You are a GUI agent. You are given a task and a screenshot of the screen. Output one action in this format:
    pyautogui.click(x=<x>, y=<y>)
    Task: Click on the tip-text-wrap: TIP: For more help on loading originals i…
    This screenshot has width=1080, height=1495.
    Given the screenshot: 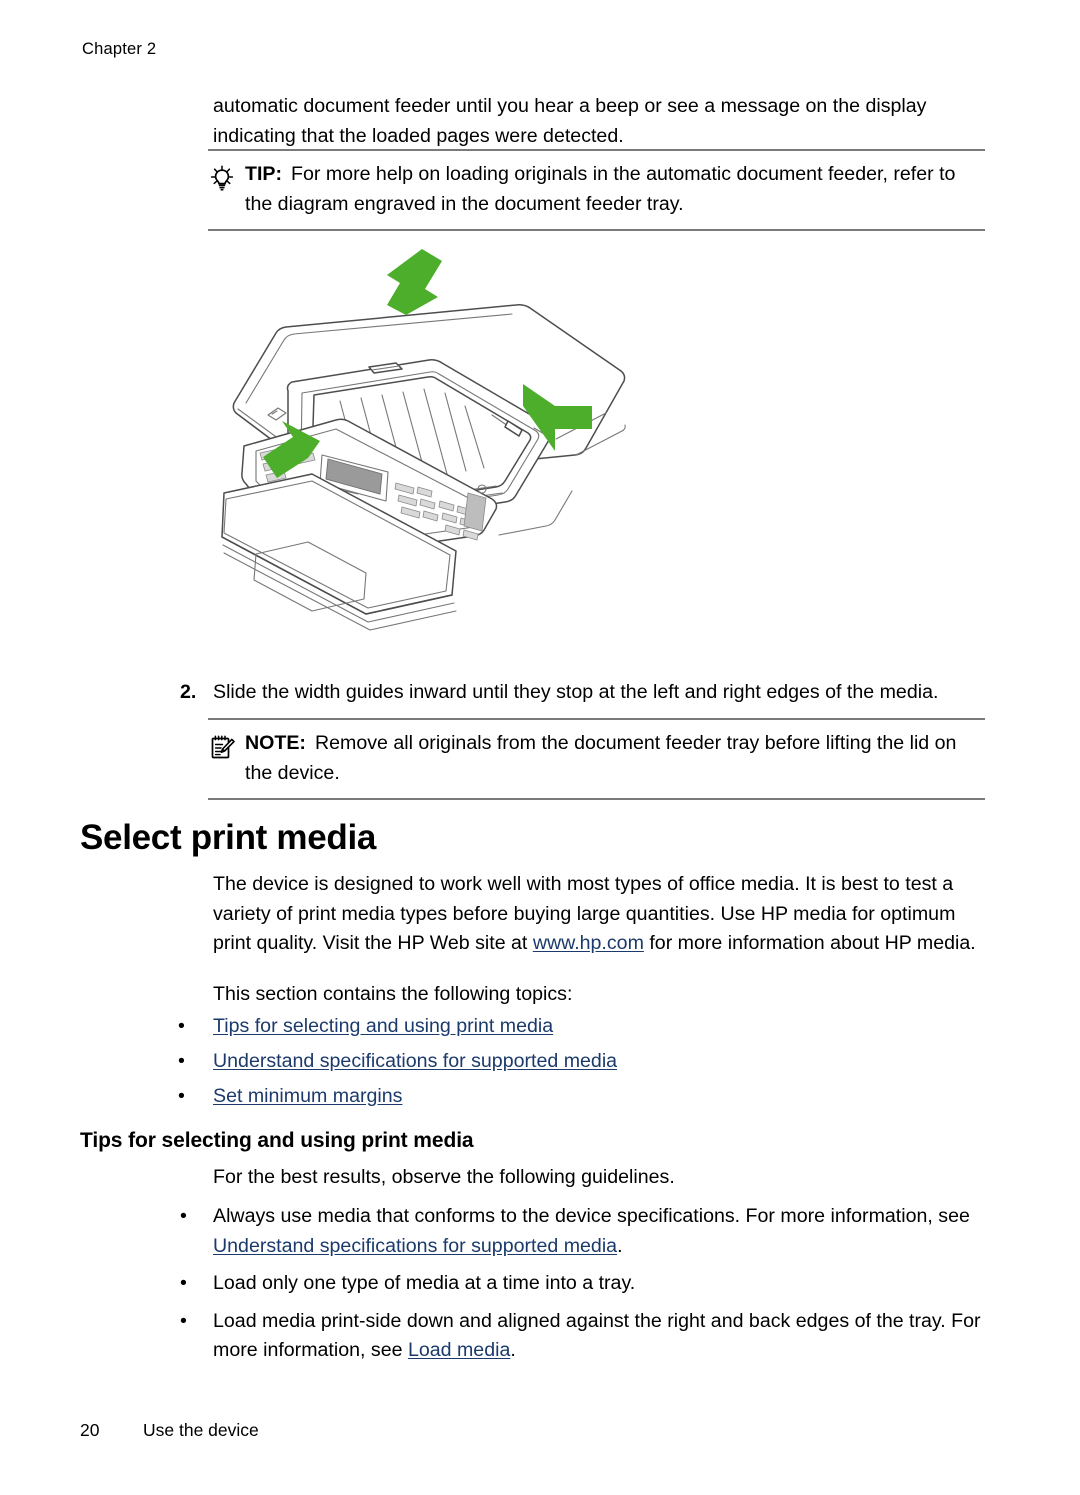 What is the action you would take?
    pyautogui.click(x=615, y=189)
    